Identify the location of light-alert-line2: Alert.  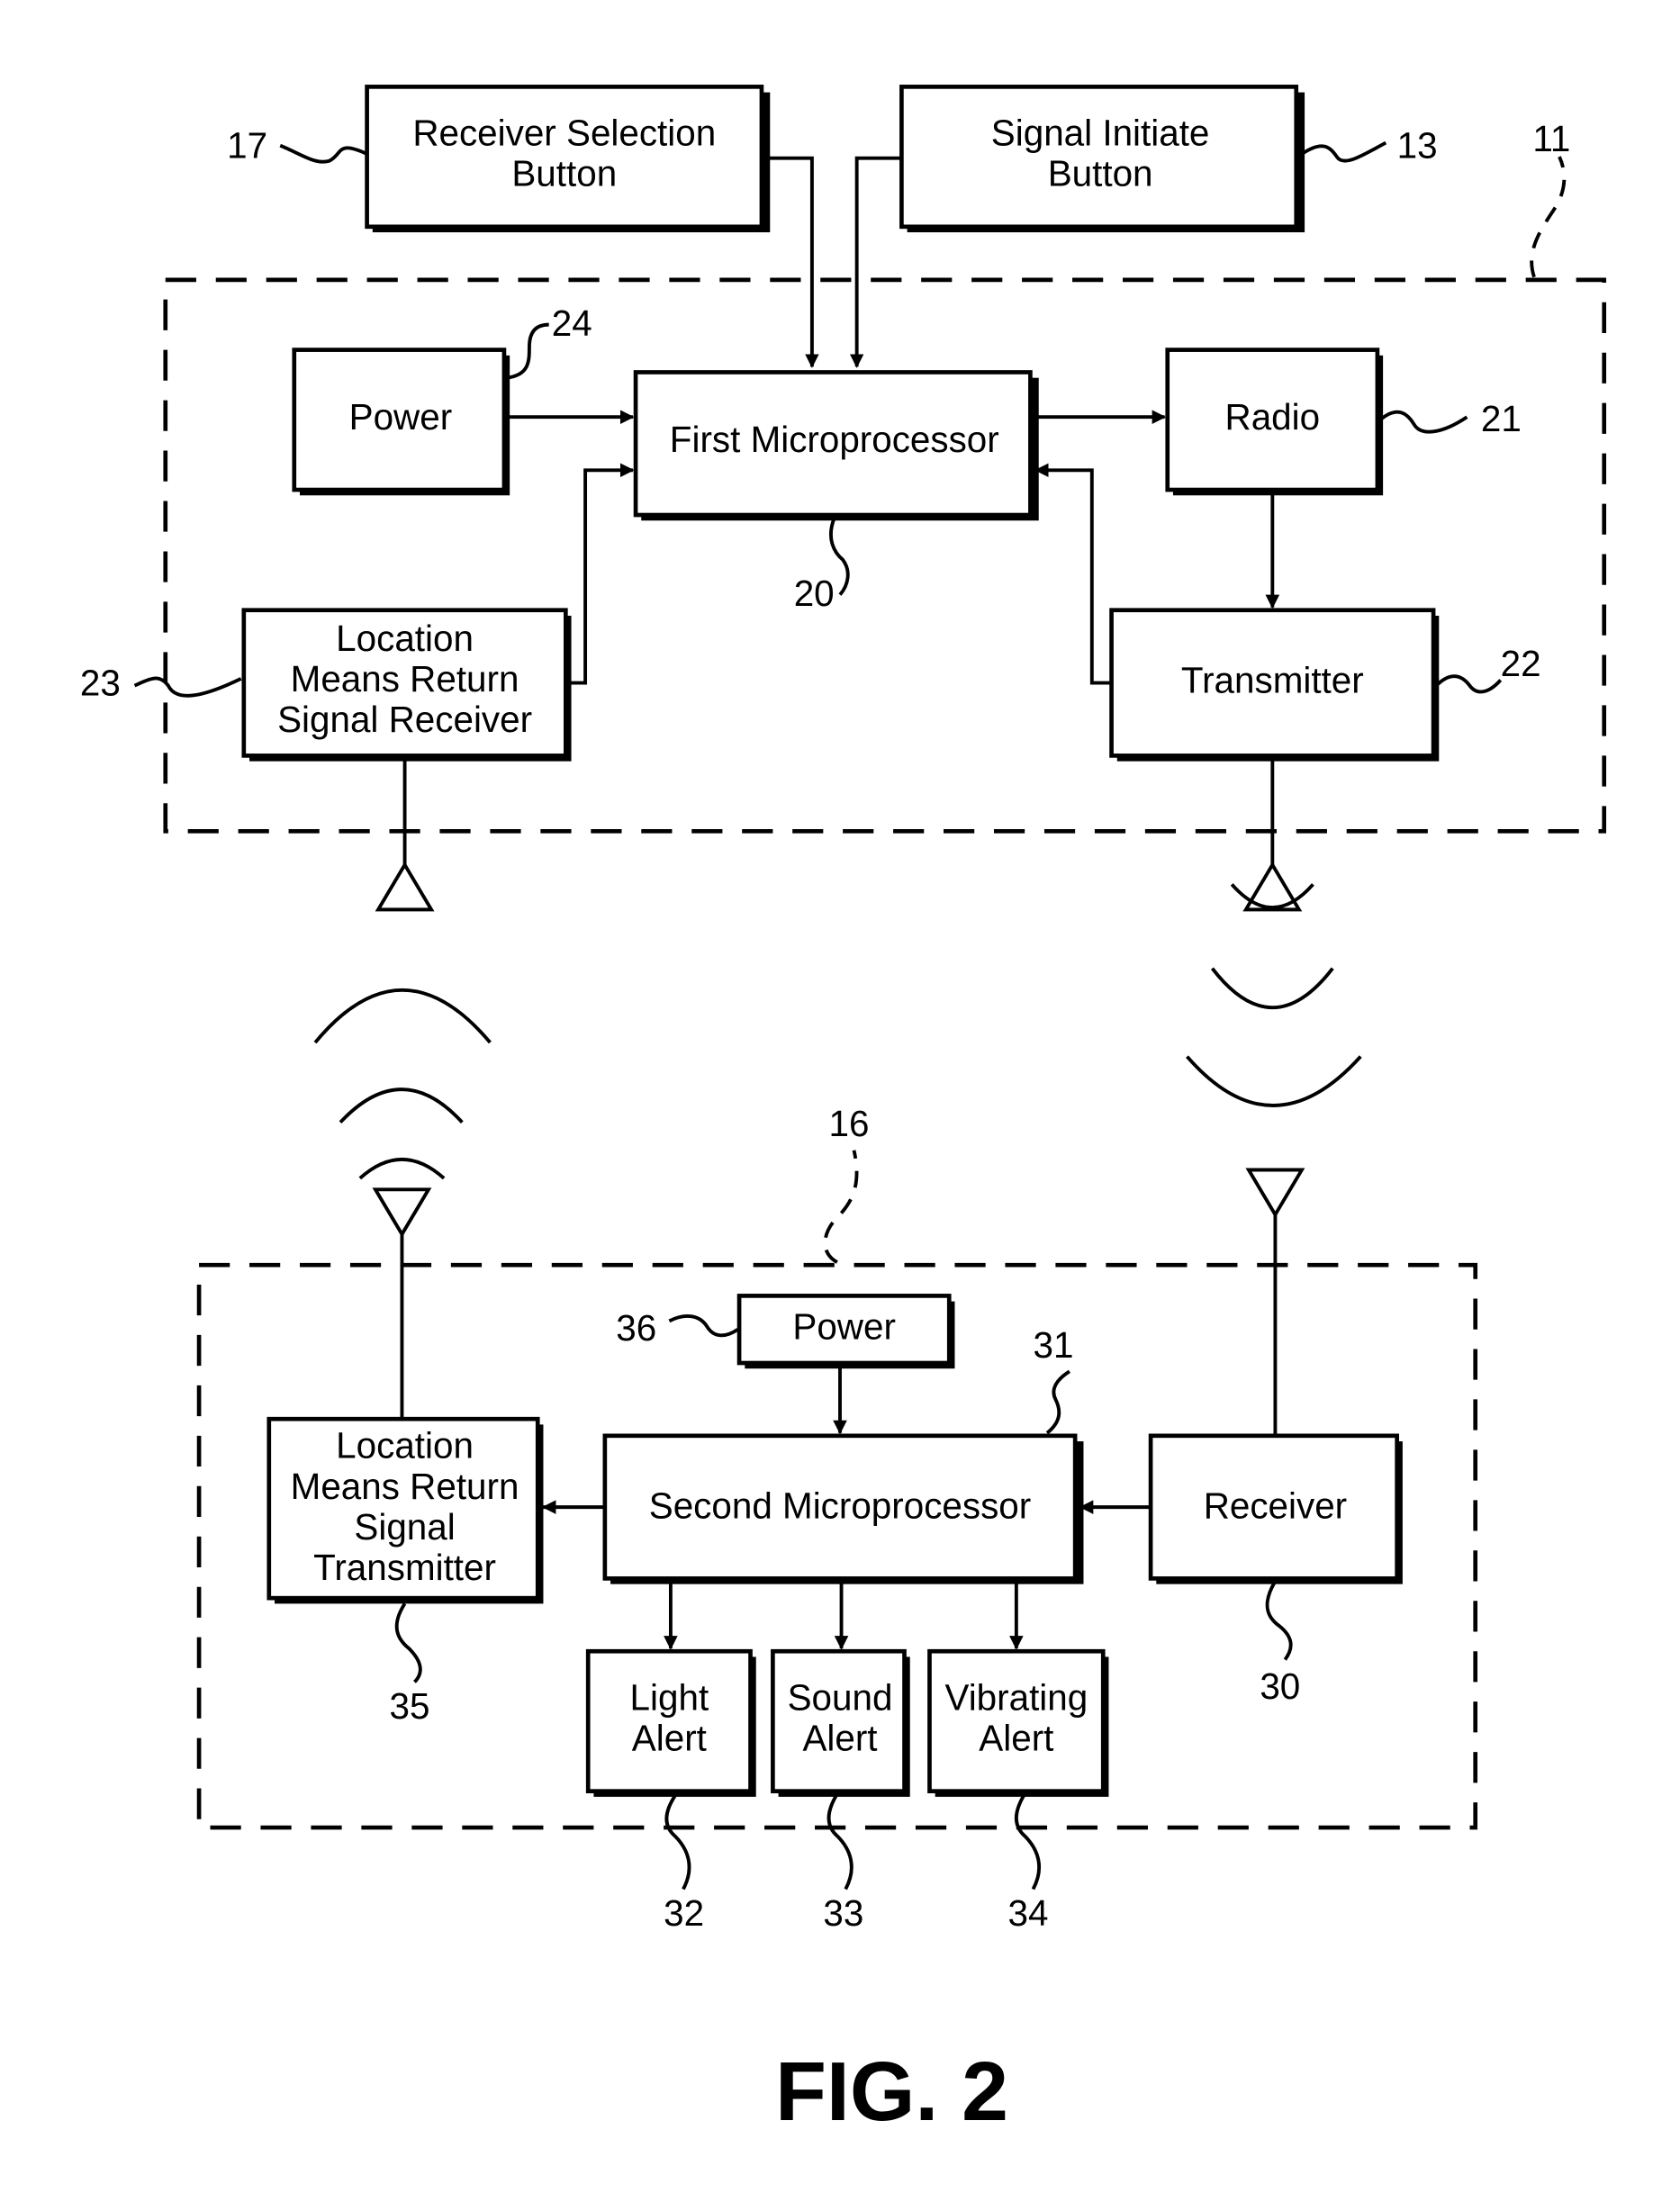
(669, 1739).